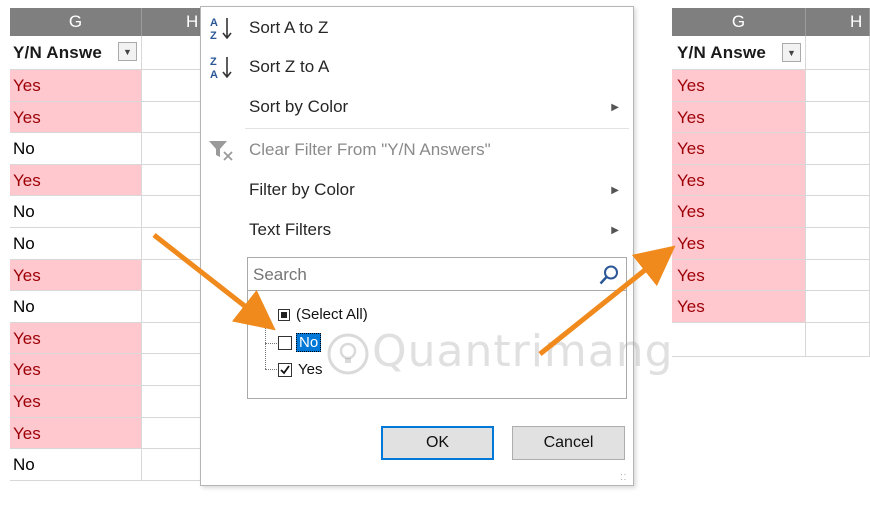 The height and width of the screenshot is (512, 870). I want to click on arrow-to-filtered-result, so click(607, 300).